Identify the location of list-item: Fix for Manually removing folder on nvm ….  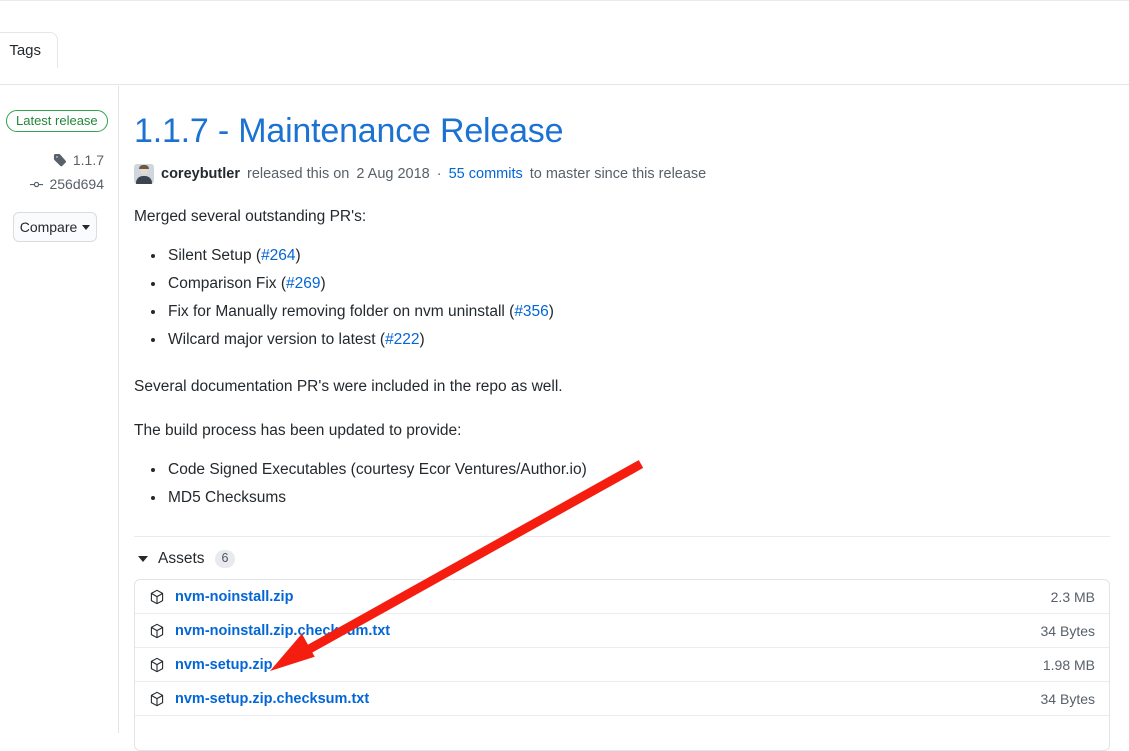
(638, 312).